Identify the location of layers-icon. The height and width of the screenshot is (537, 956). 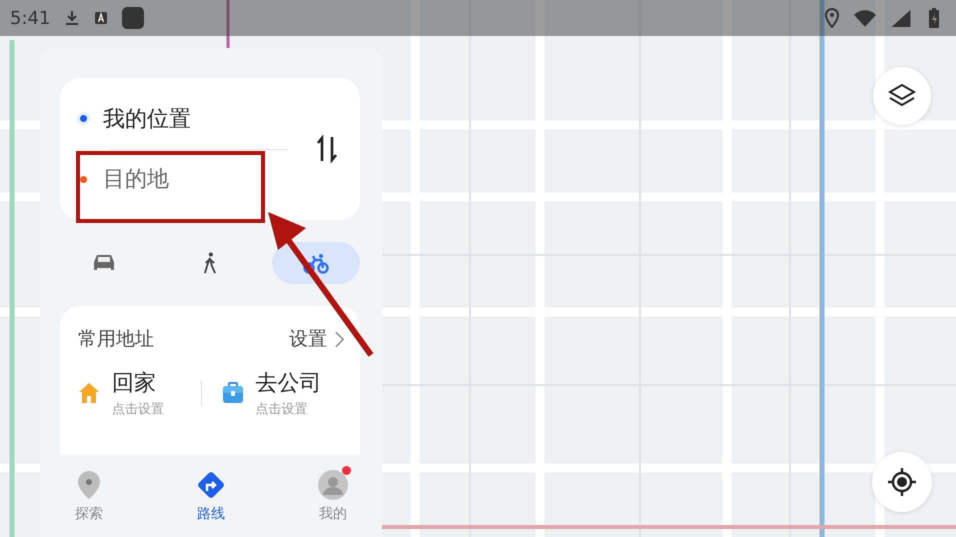
(902, 96).